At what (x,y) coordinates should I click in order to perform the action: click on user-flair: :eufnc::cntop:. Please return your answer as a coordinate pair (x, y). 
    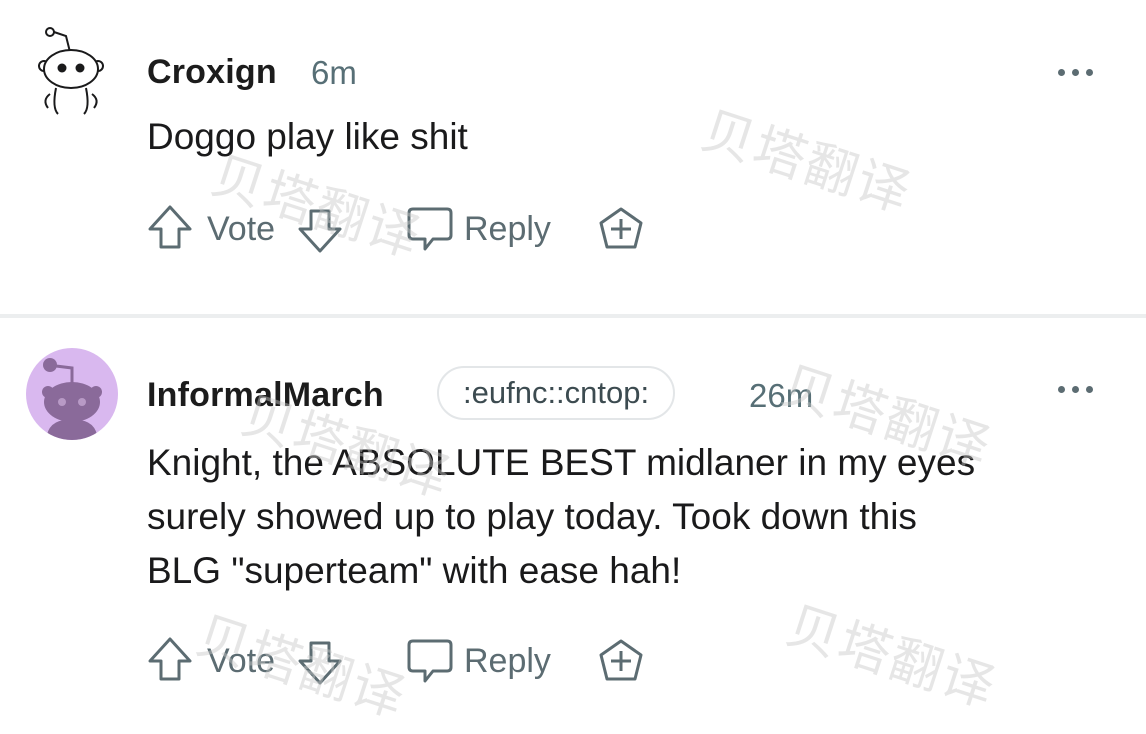
    Looking at the image, I should click on (556, 393).